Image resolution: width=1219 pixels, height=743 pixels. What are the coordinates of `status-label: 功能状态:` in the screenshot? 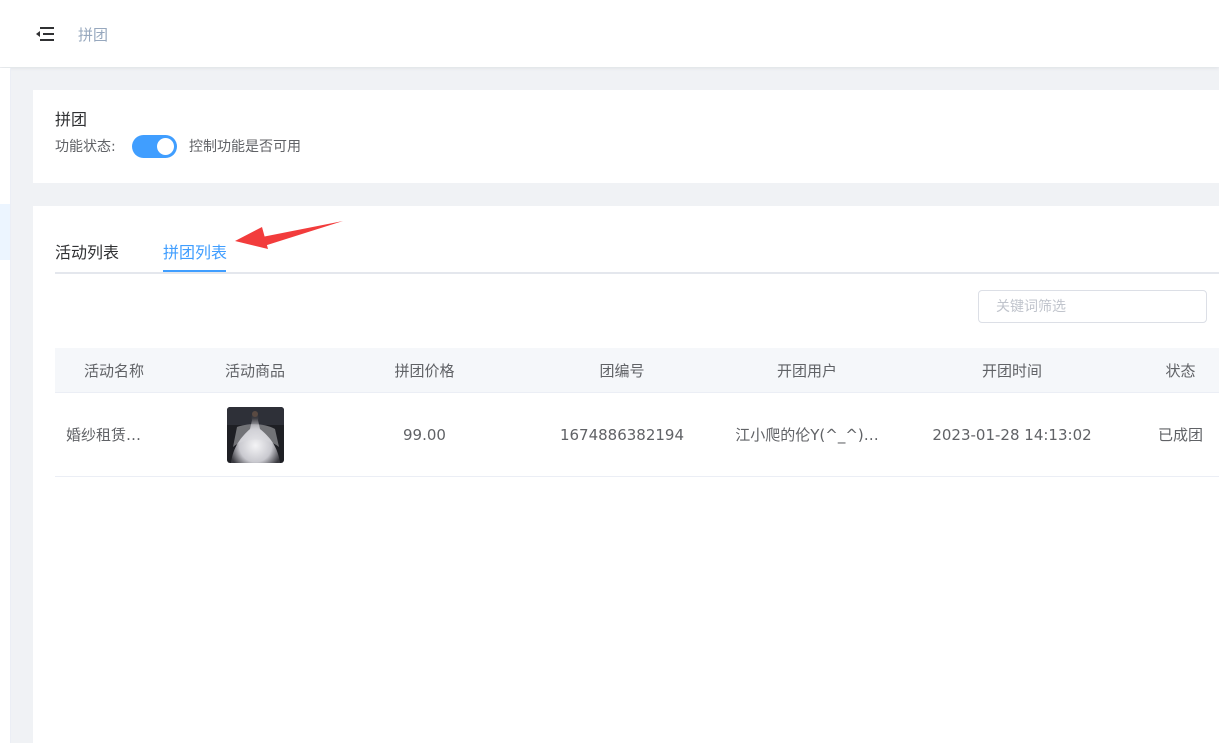 It's located at (85, 147).